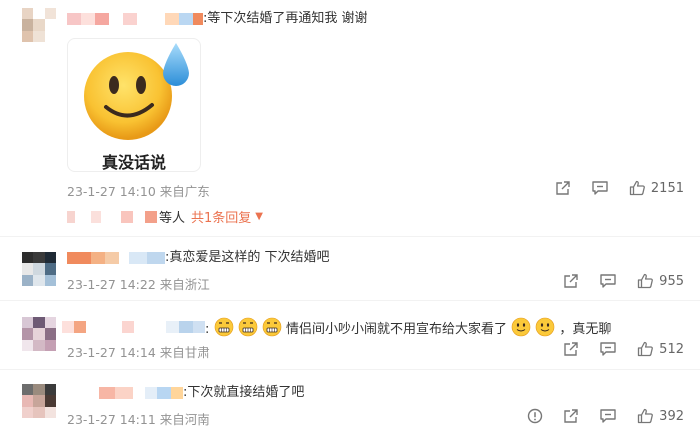  I want to click on chevron-down-icon: ▼, so click(259, 216).